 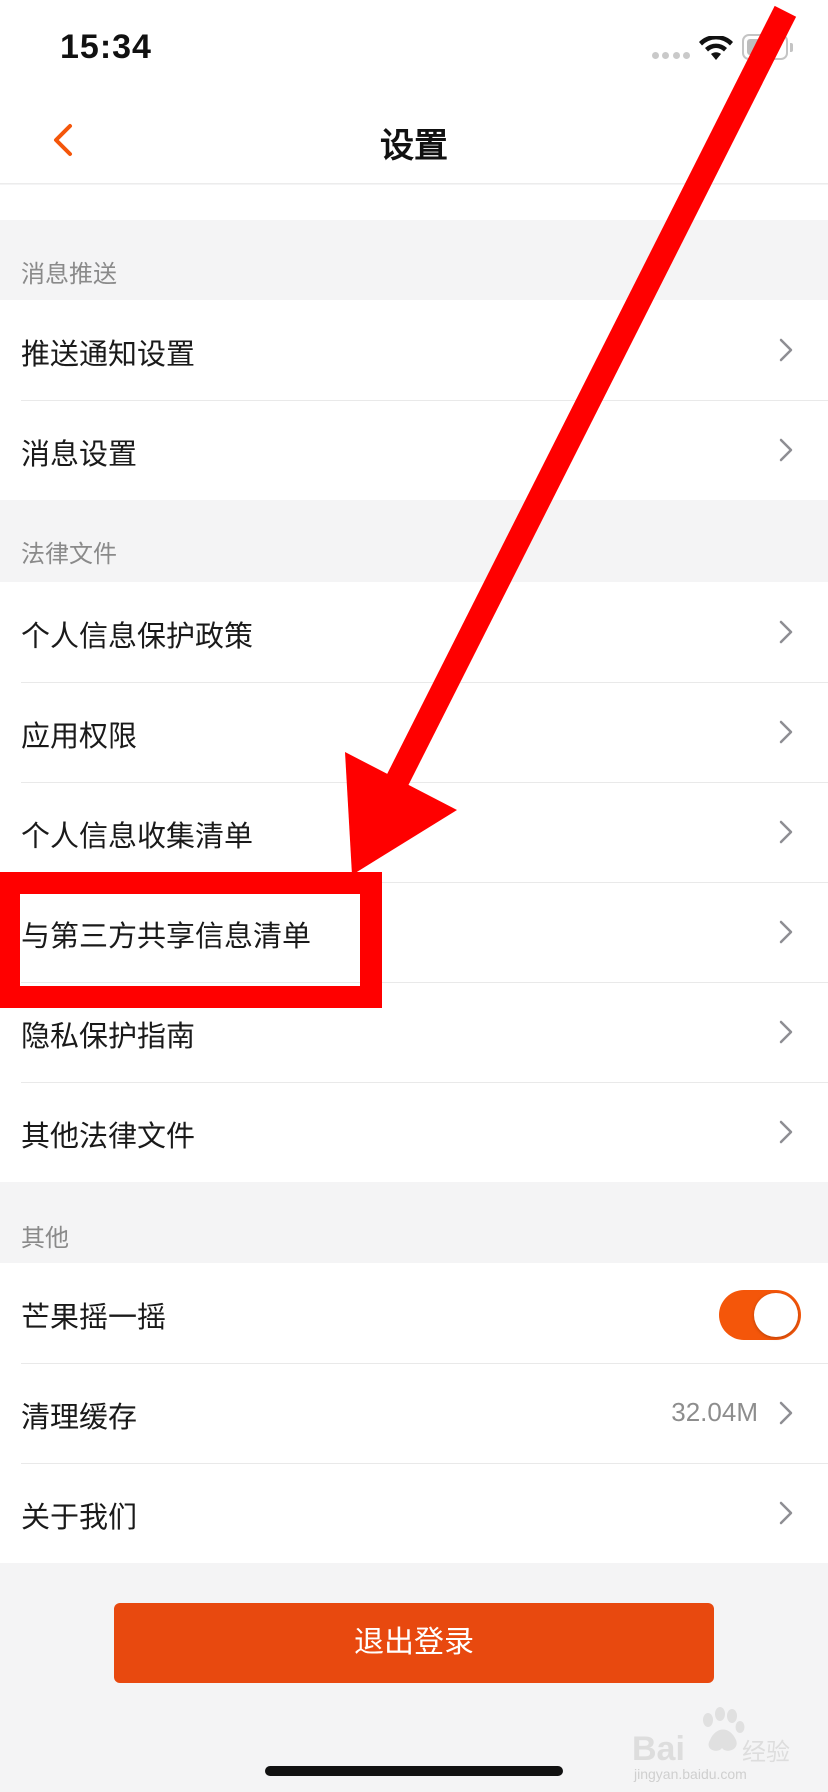 I want to click on svg-text: Bai, so click(x=658, y=1749).